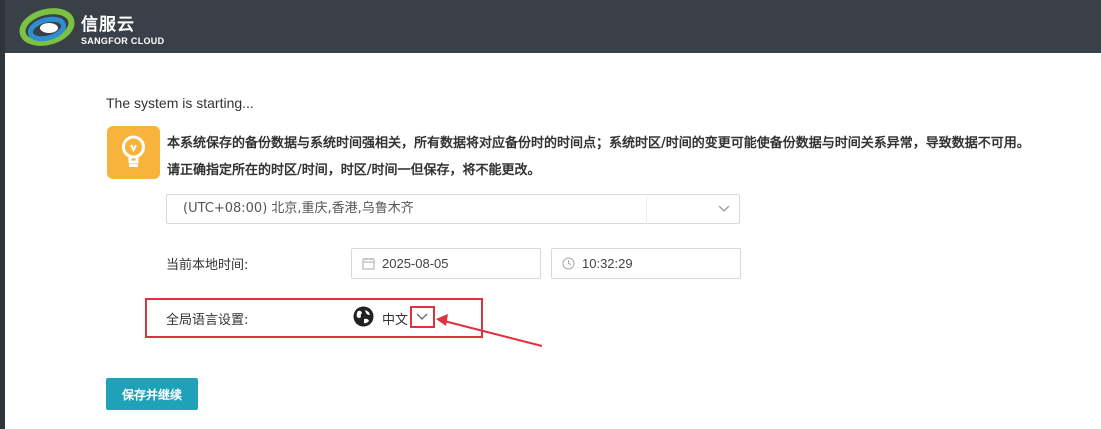 The width and height of the screenshot is (1101, 429). Describe the element at coordinates (207, 265) in the screenshot. I see `local-time-label: 当前本地时间:` at that location.